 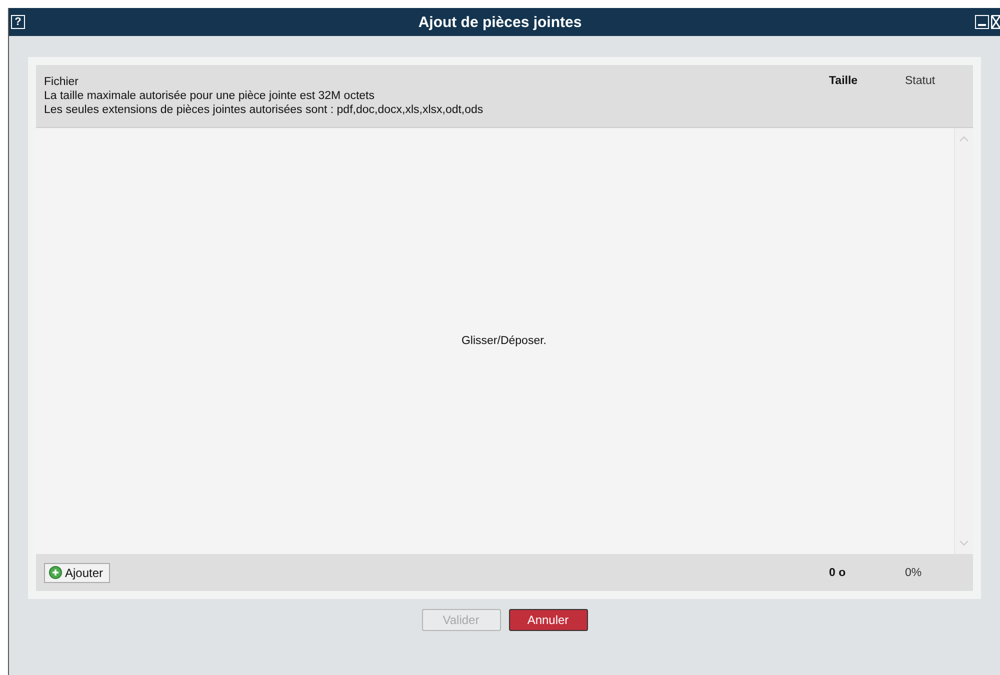 I want to click on scroll-down-icon, so click(x=964, y=543).